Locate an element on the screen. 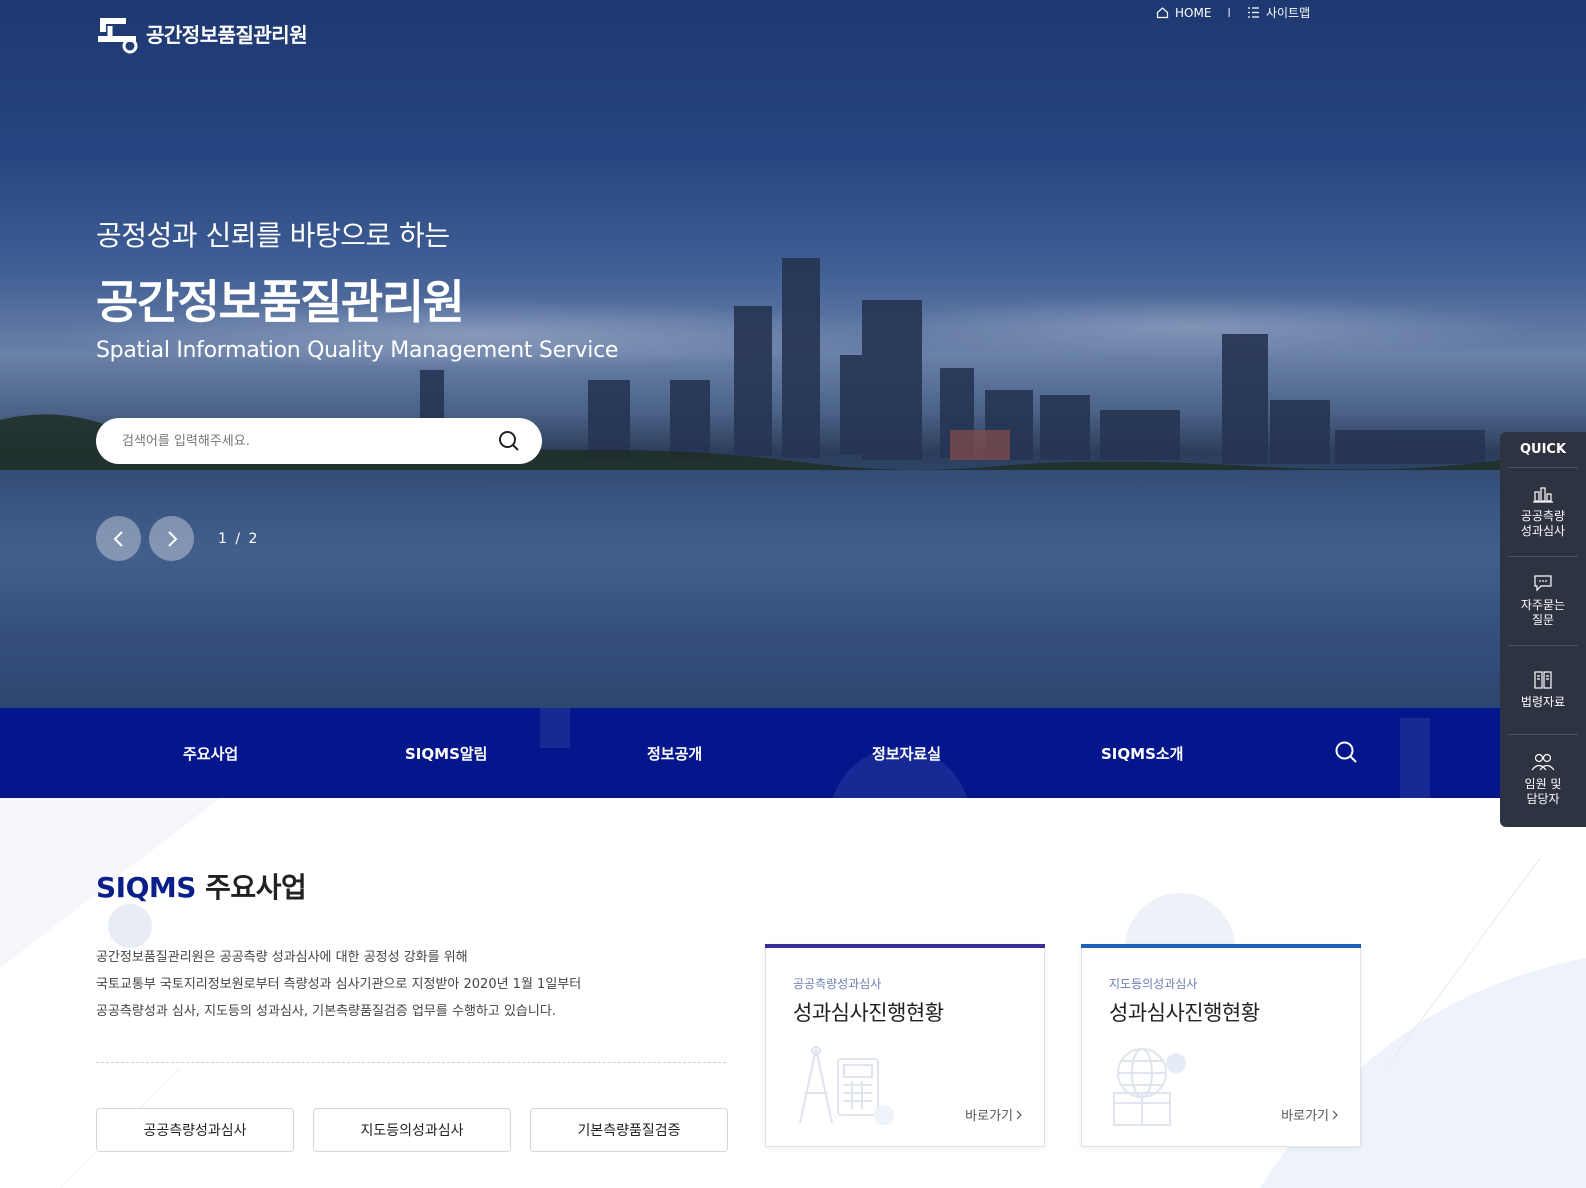 This screenshot has height=1188, width=1586. quick-item-laws: 법령자료 is located at coordinates (1543, 690).